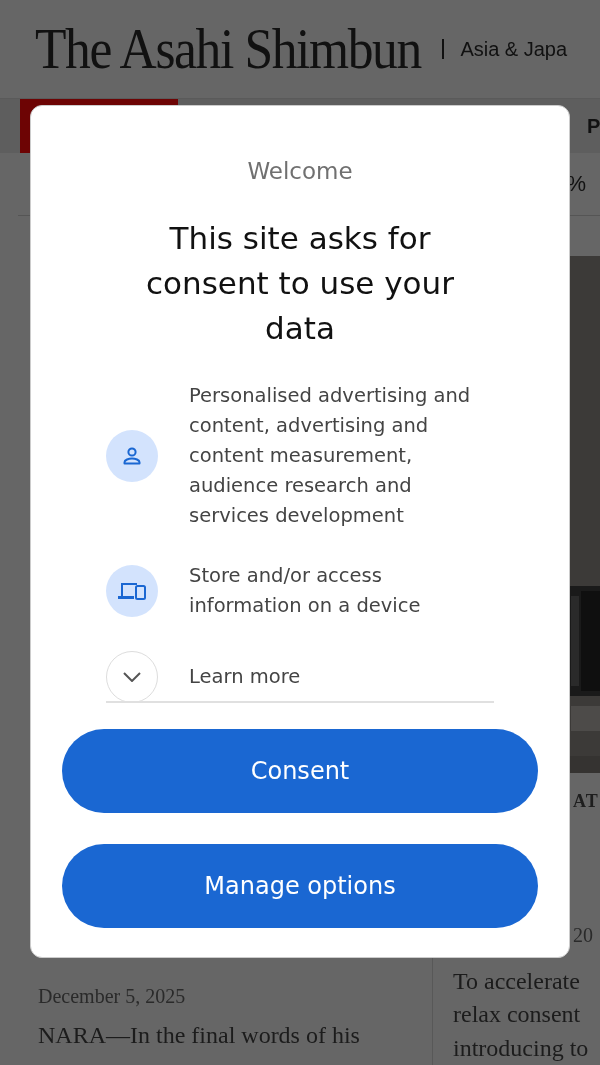 The width and height of the screenshot is (600, 1065). What do you see at coordinates (586, 801) in the screenshot?
I see `article-category: AT` at bounding box center [586, 801].